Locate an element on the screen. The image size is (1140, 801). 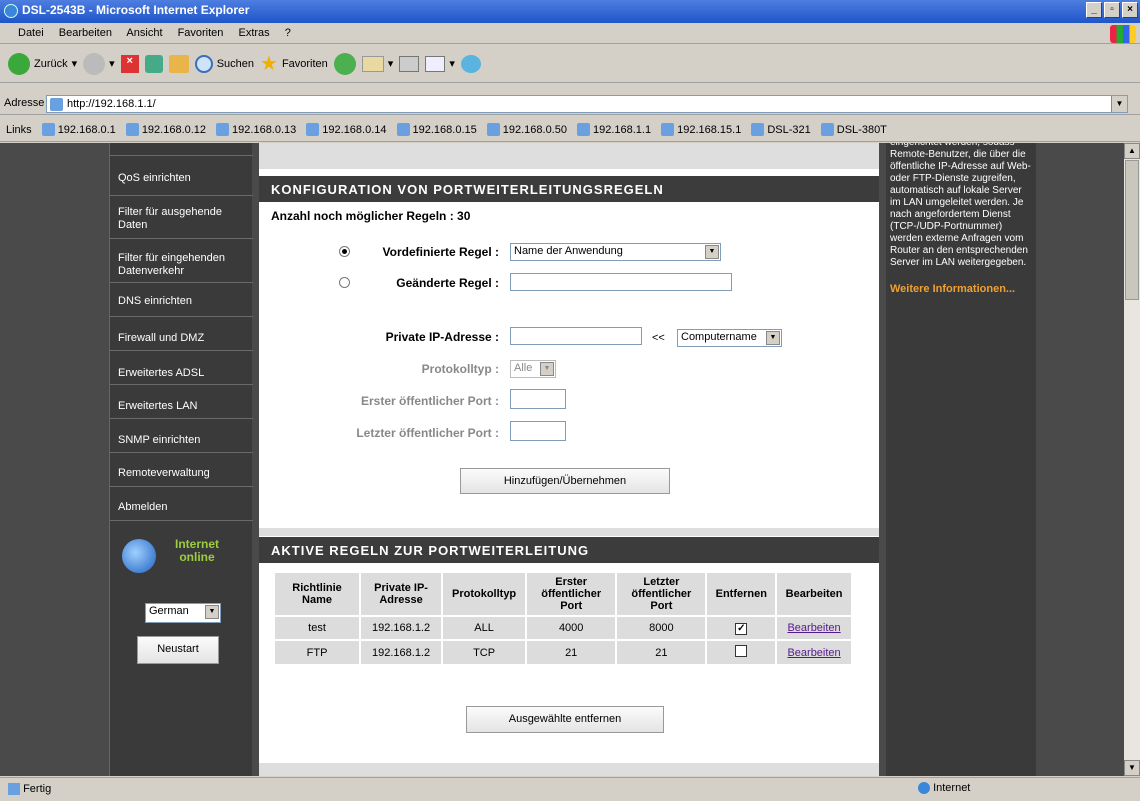
mail-button: ▾ is located at coordinates (377, 63).